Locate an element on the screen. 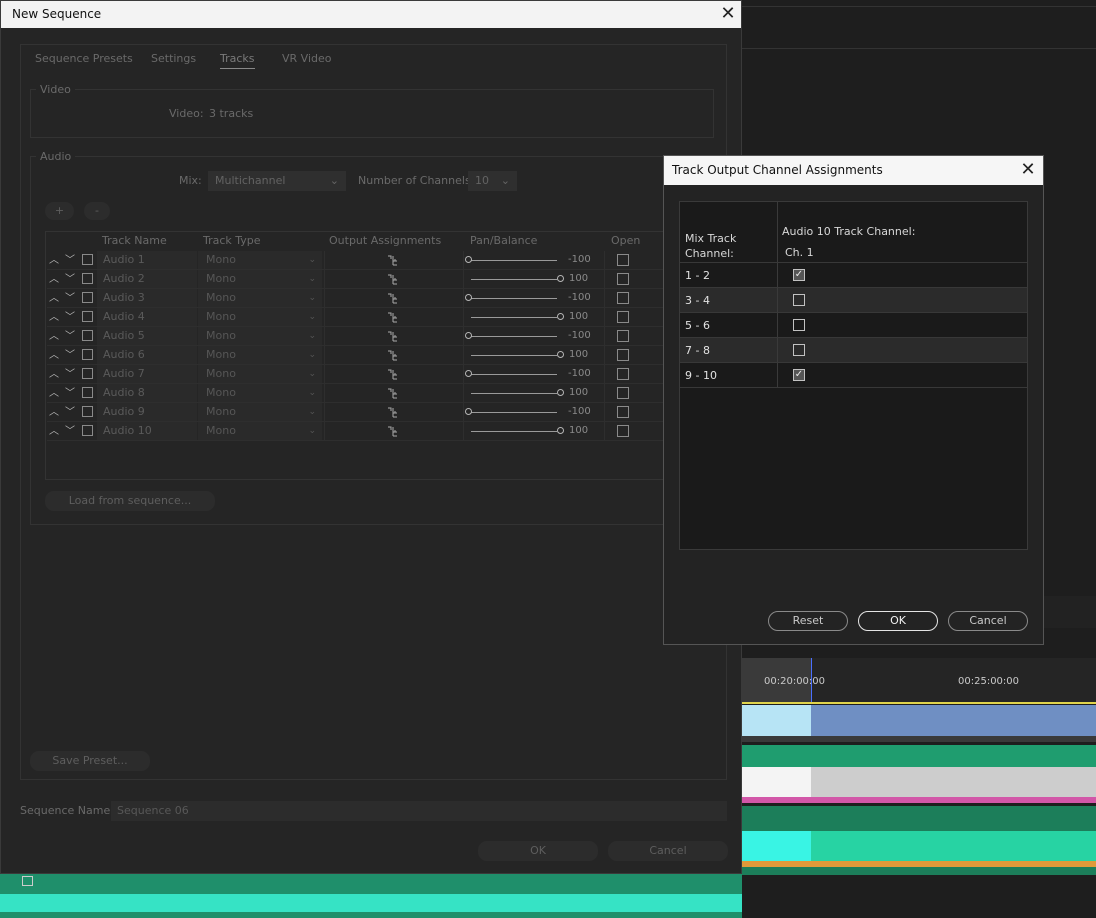  sequence-name-input: Sequence 06 is located at coordinates (419, 811).